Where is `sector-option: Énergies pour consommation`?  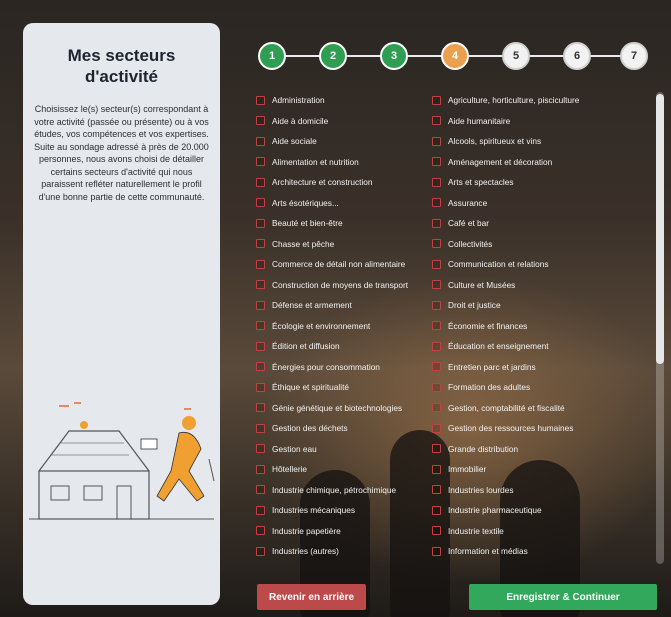 sector-option: Énergies pour consommation is located at coordinates (345, 367).